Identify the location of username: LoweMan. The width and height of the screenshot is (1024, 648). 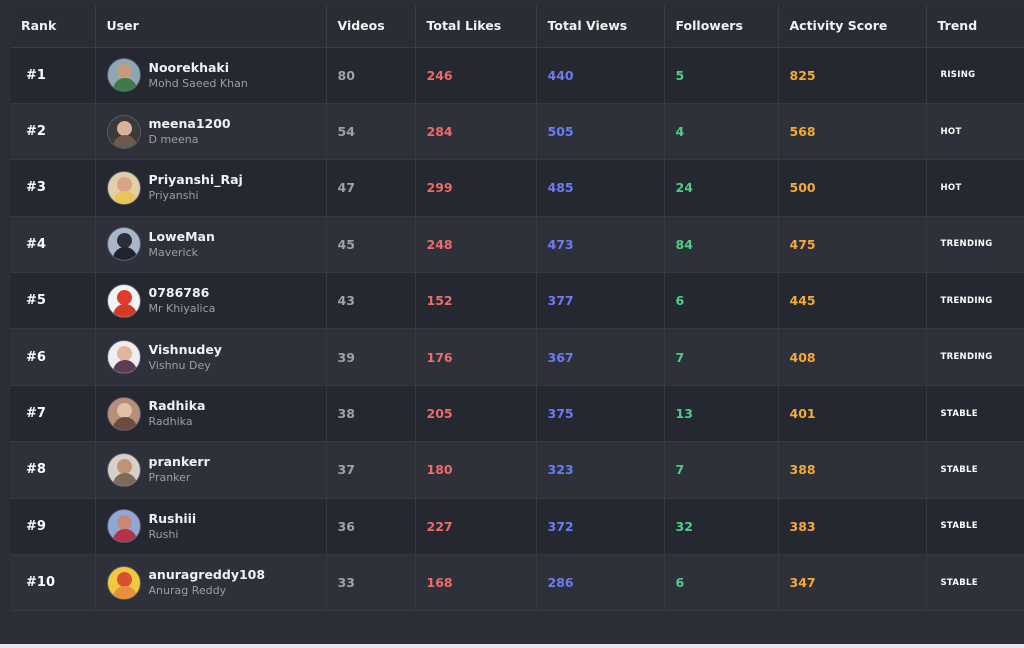
(182, 236).